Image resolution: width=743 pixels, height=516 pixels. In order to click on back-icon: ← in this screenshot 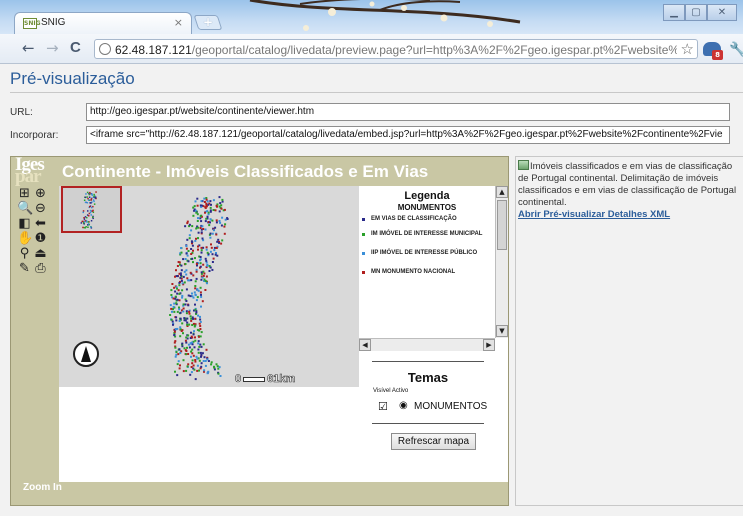, I will do `click(28, 48)`.